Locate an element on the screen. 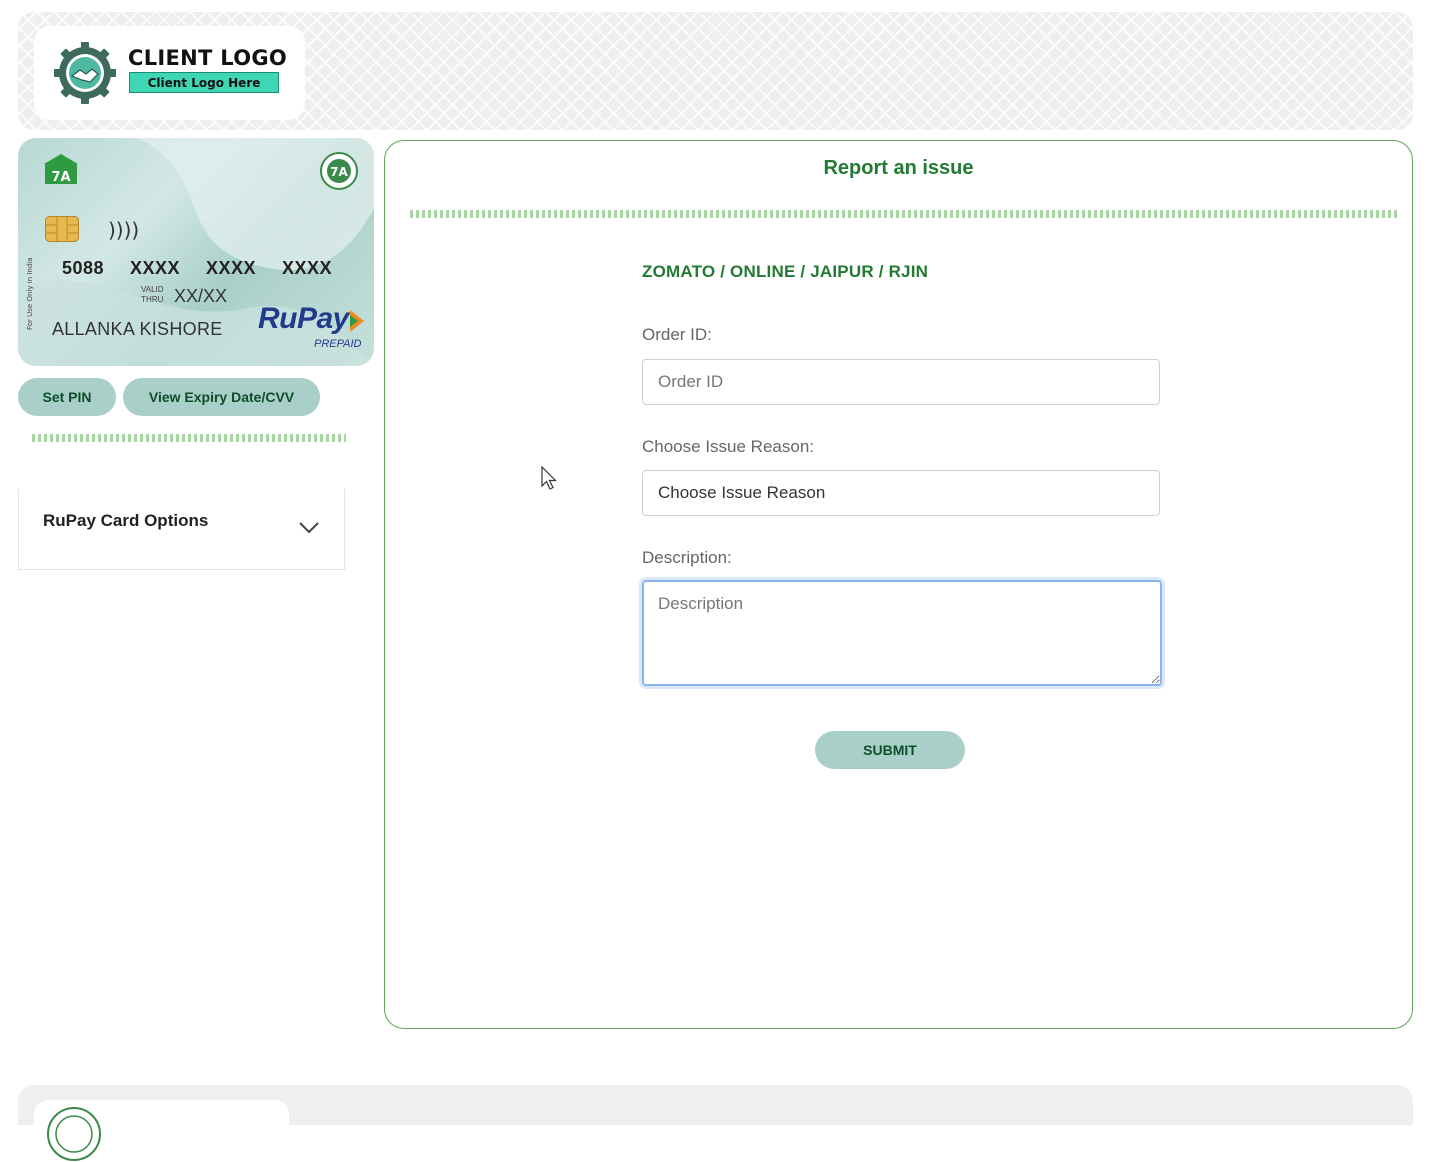 Image resolution: width=1440 pixels, height=1162 pixels. gear-handshake-icon is located at coordinates (85, 73).